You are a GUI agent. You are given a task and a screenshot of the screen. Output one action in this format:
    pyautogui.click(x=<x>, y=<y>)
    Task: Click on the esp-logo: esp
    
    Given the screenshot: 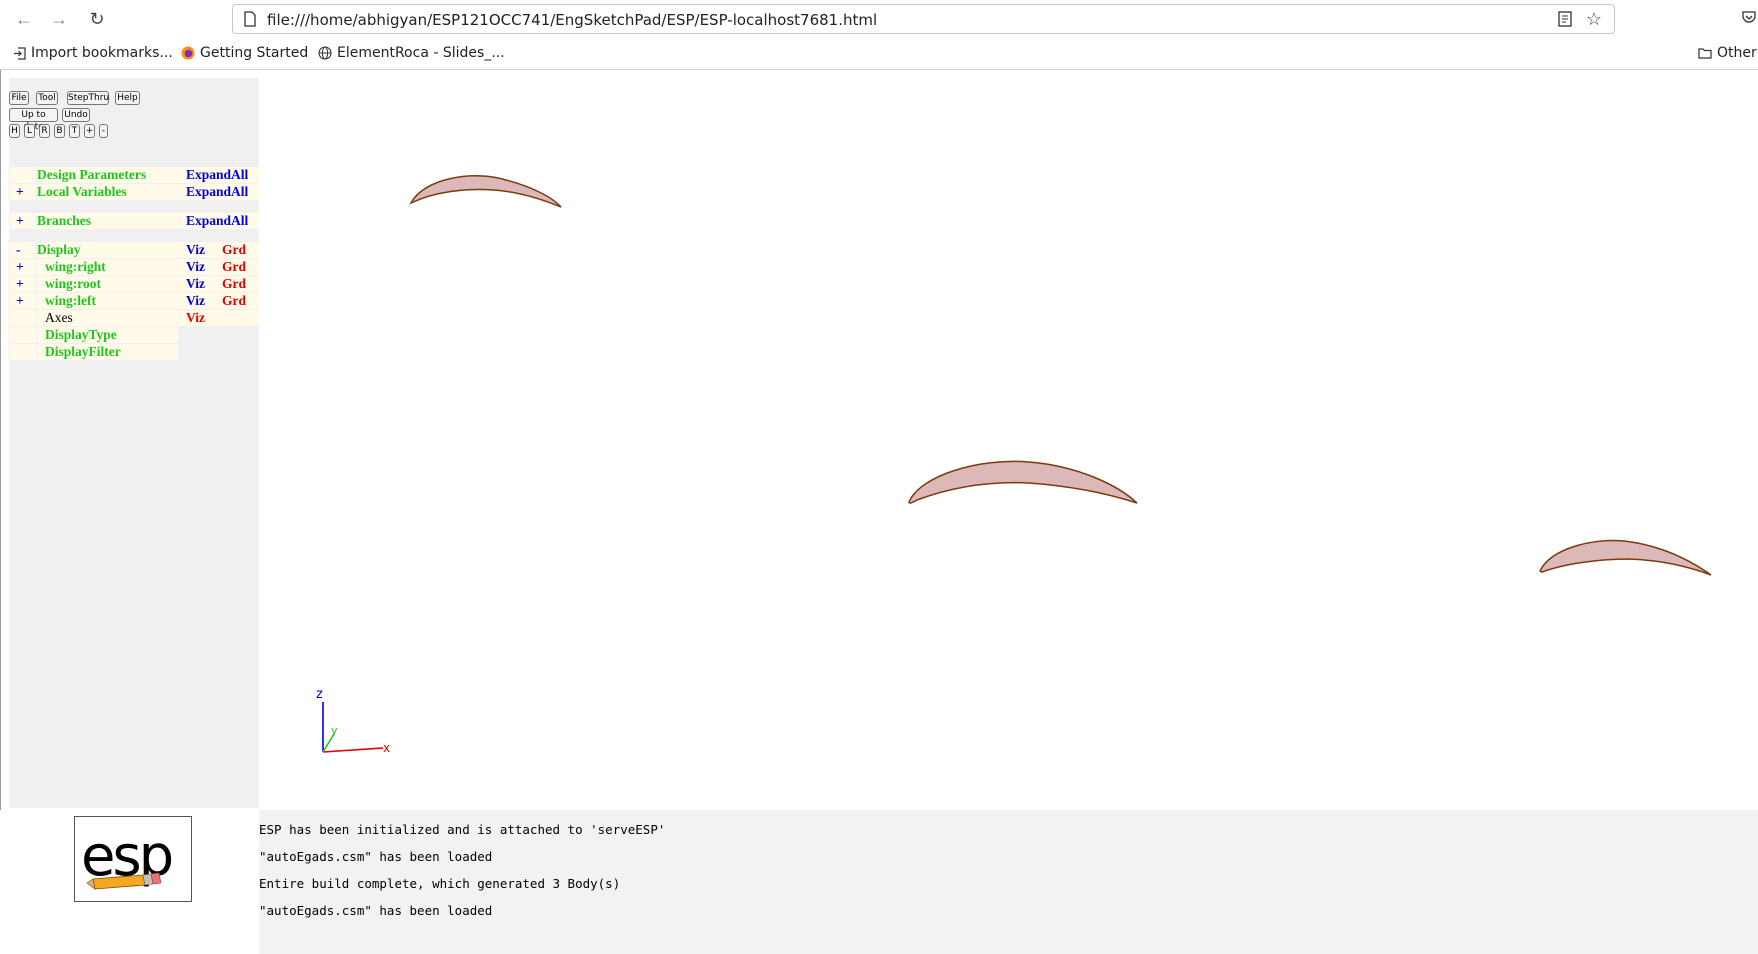 What is the action you would take?
    pyautogui.click(x=133, y=859)
    